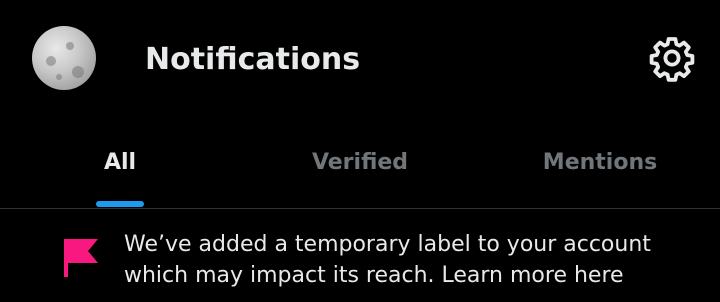 The width and height of the screenshot is (720, 302). I want to click on tab-all: All, so click(120, 164).